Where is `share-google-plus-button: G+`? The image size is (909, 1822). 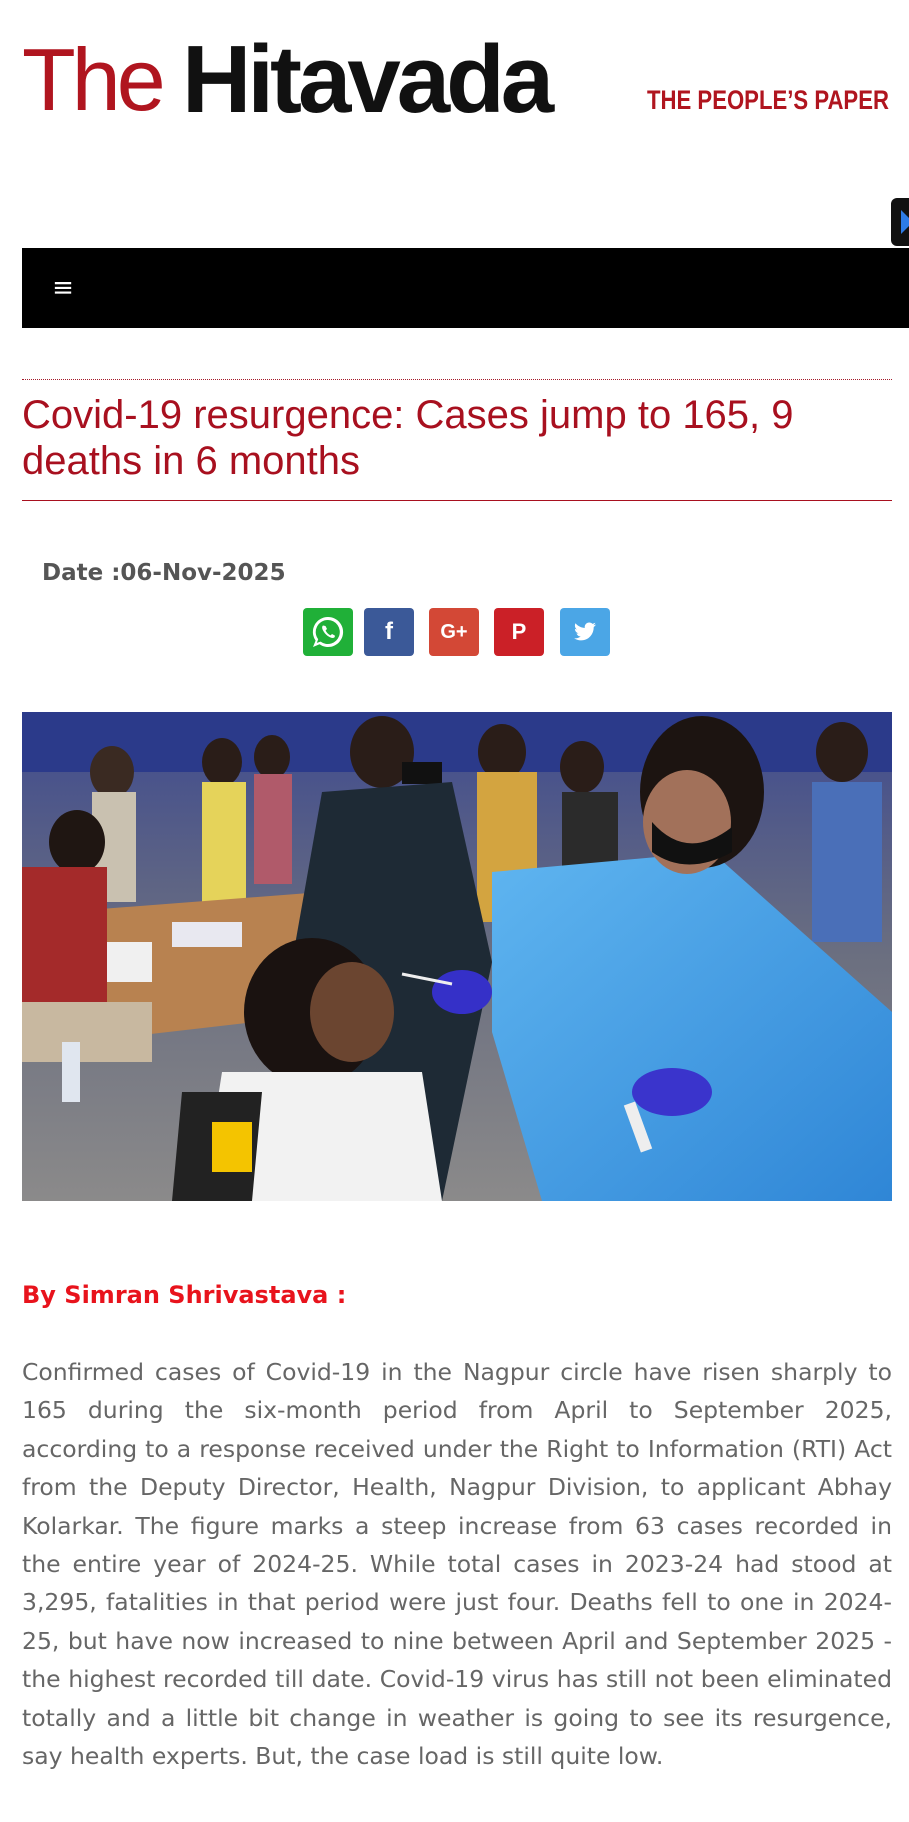
share-google-plus-button: G+ is located at coordinates (454, 632).